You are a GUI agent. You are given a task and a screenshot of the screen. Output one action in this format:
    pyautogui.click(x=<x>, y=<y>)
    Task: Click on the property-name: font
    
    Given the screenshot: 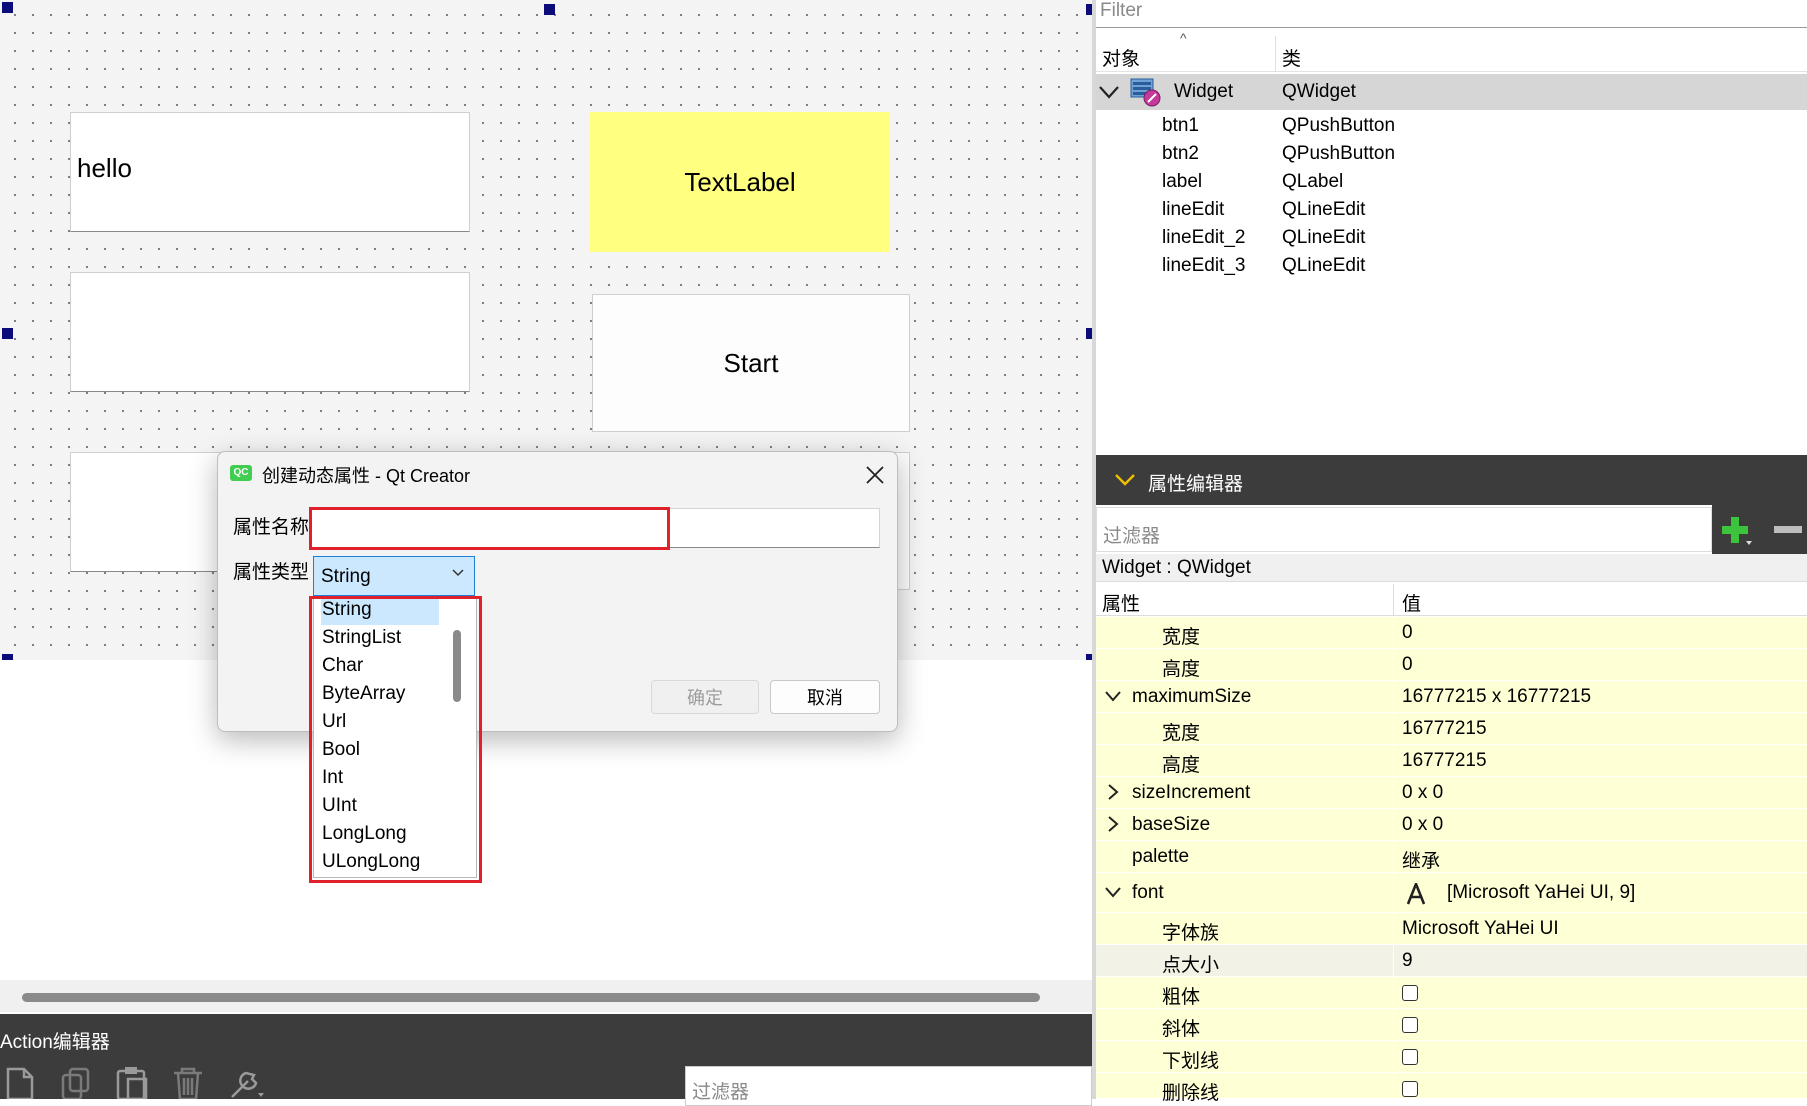 What is the action you would take?
    pyautogui.click(x=1148, y=892)
    